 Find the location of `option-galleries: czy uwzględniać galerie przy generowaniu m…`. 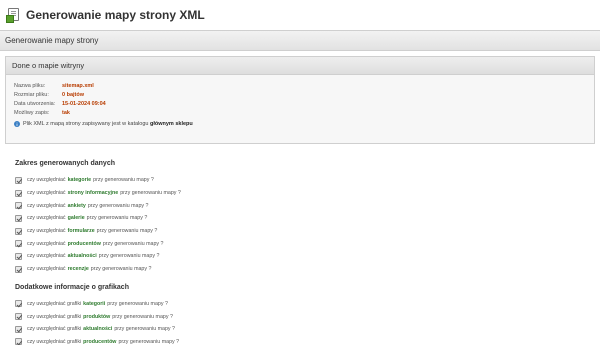

option-galleries: czy uwzględniać galerie przy generowaniu m… is located at coordinates (305, 218).